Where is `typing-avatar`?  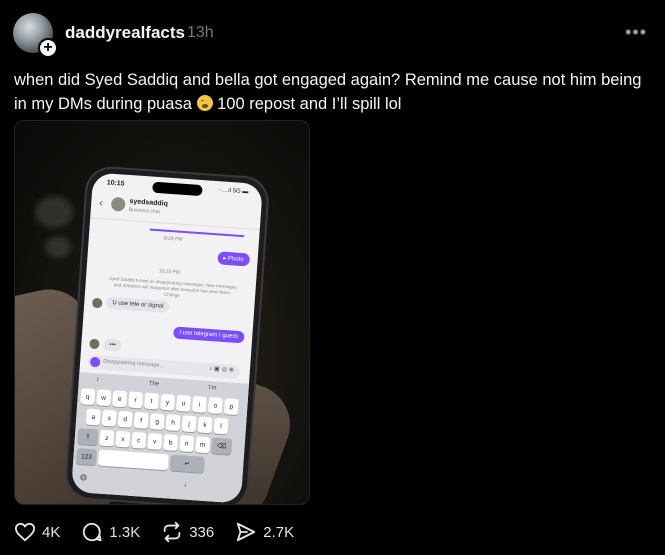 typing-avatar is located at coordinates (94, 344).